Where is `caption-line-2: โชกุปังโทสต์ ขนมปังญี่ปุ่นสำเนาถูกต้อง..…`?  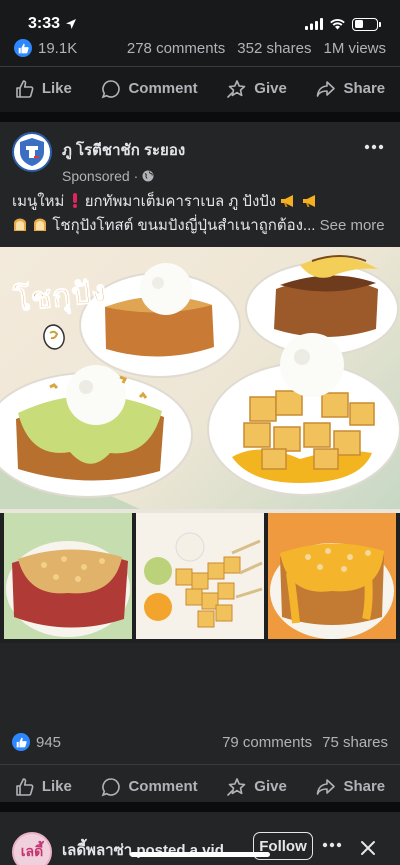 caption-line-2: โชกุปังโทสต์ ขนมปังญี่ปุ่นสำเนาถูกต้อง..… is located at coordinates (202, 226).